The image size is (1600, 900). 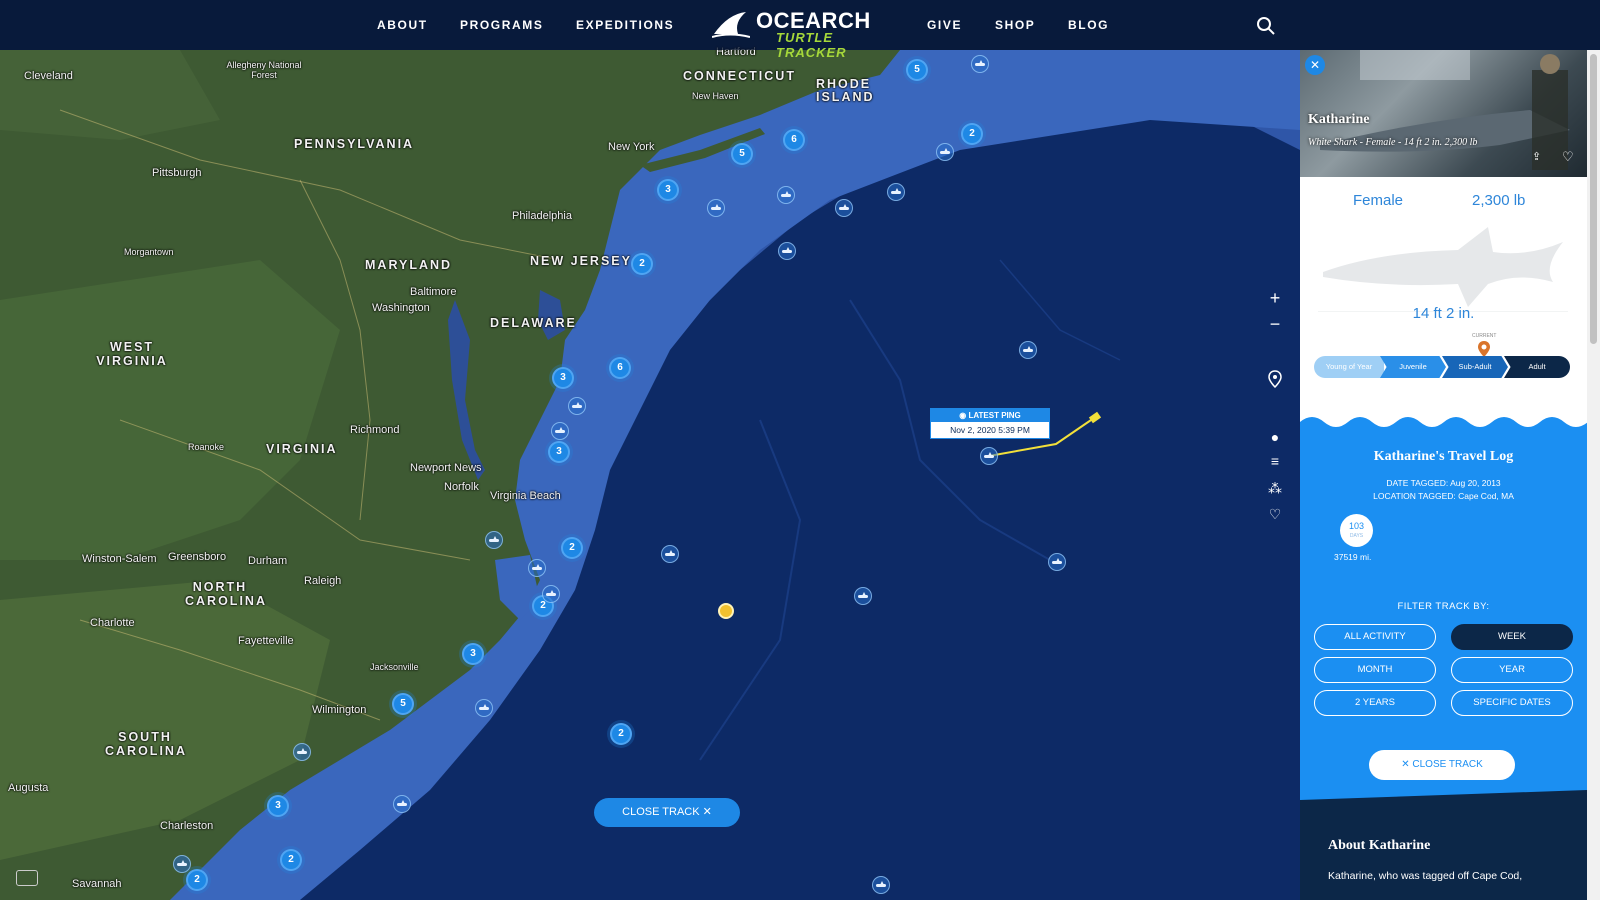 I want to click on latest-ping-time: Nov 2, 2020 5:39 PM, so click(x=990, y=430).